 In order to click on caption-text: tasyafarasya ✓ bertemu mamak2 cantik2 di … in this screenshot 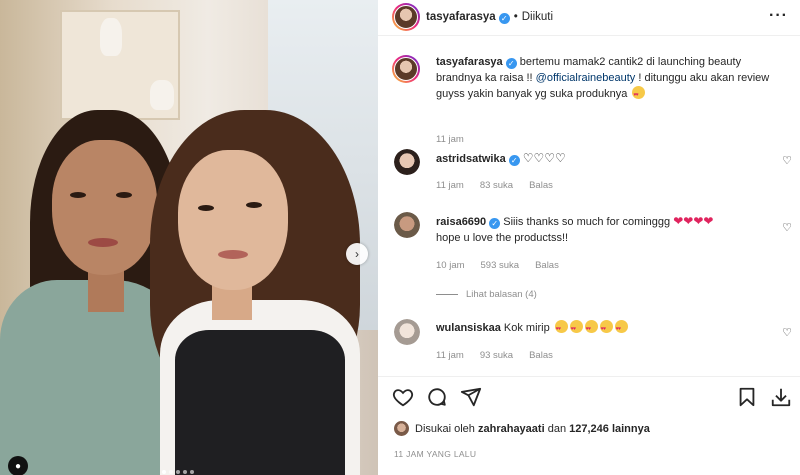, I will do `click(606, 78)`.